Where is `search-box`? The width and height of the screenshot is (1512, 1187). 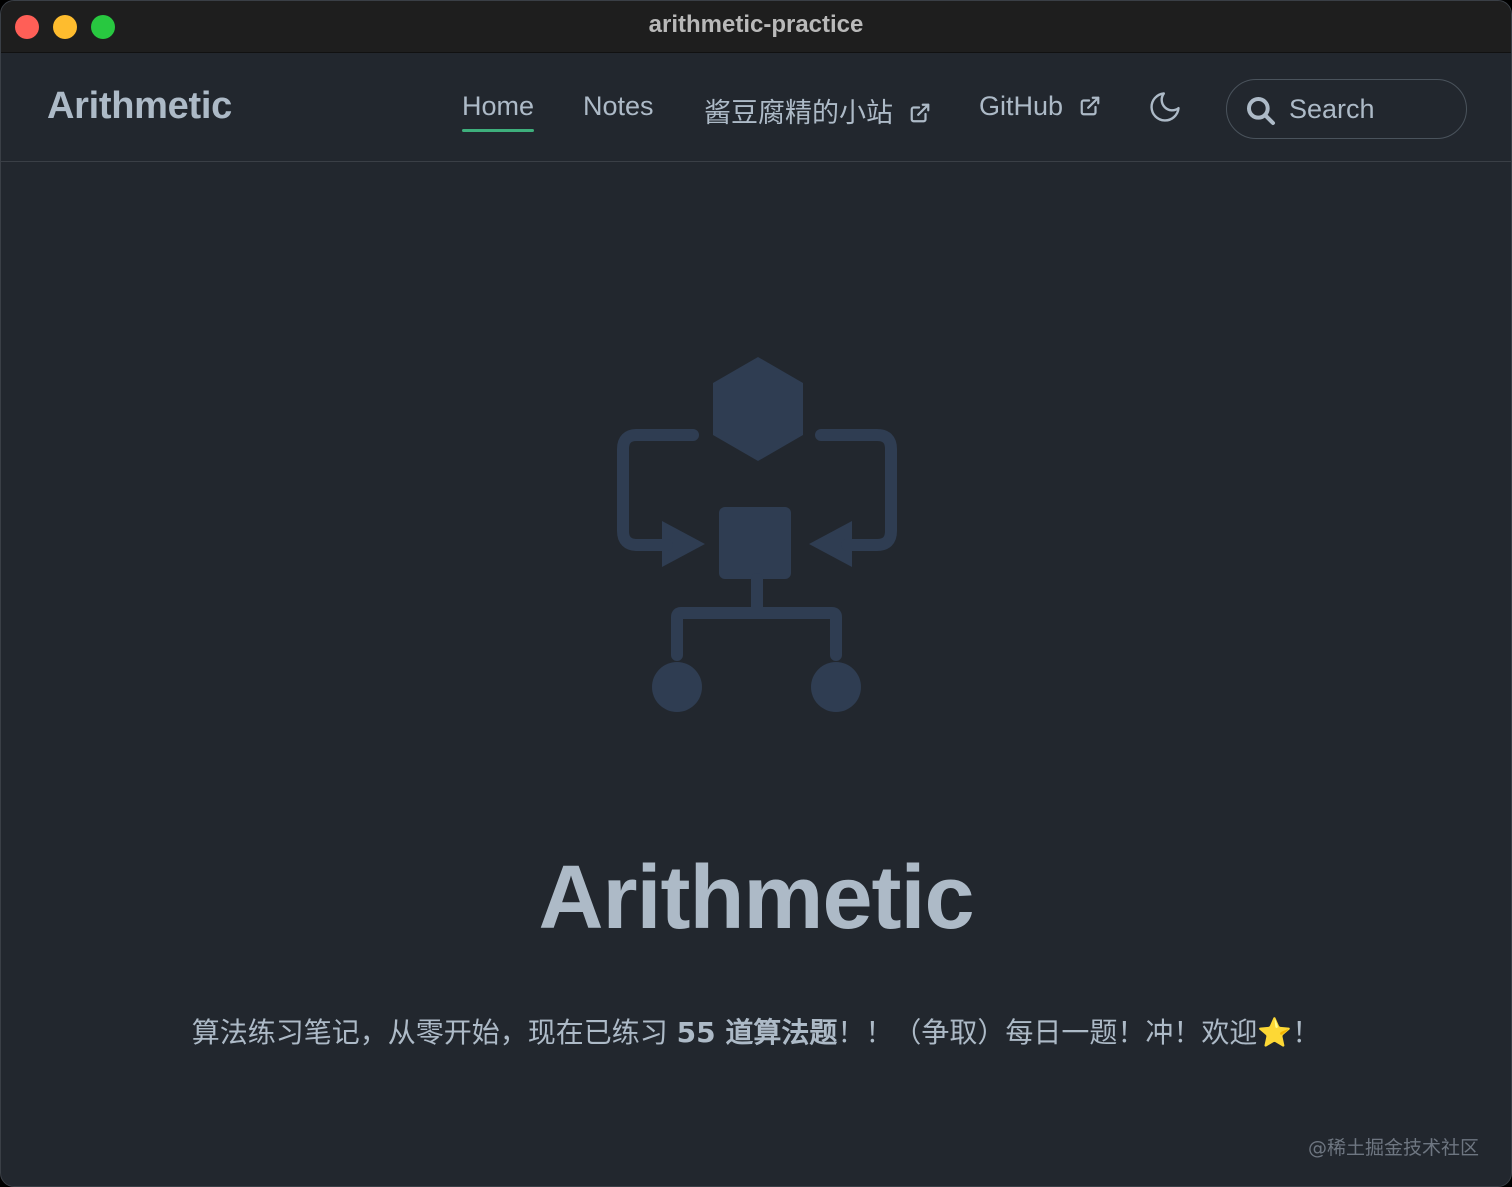 search-box is located at coordinates (1346, 109).